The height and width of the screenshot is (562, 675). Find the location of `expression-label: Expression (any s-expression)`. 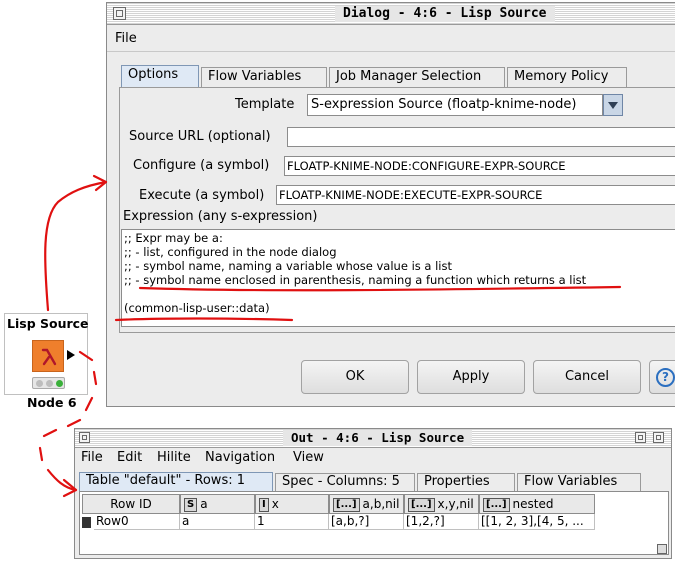

expression-label: Expression (any s-expression) is located at coordinates (220, 216).